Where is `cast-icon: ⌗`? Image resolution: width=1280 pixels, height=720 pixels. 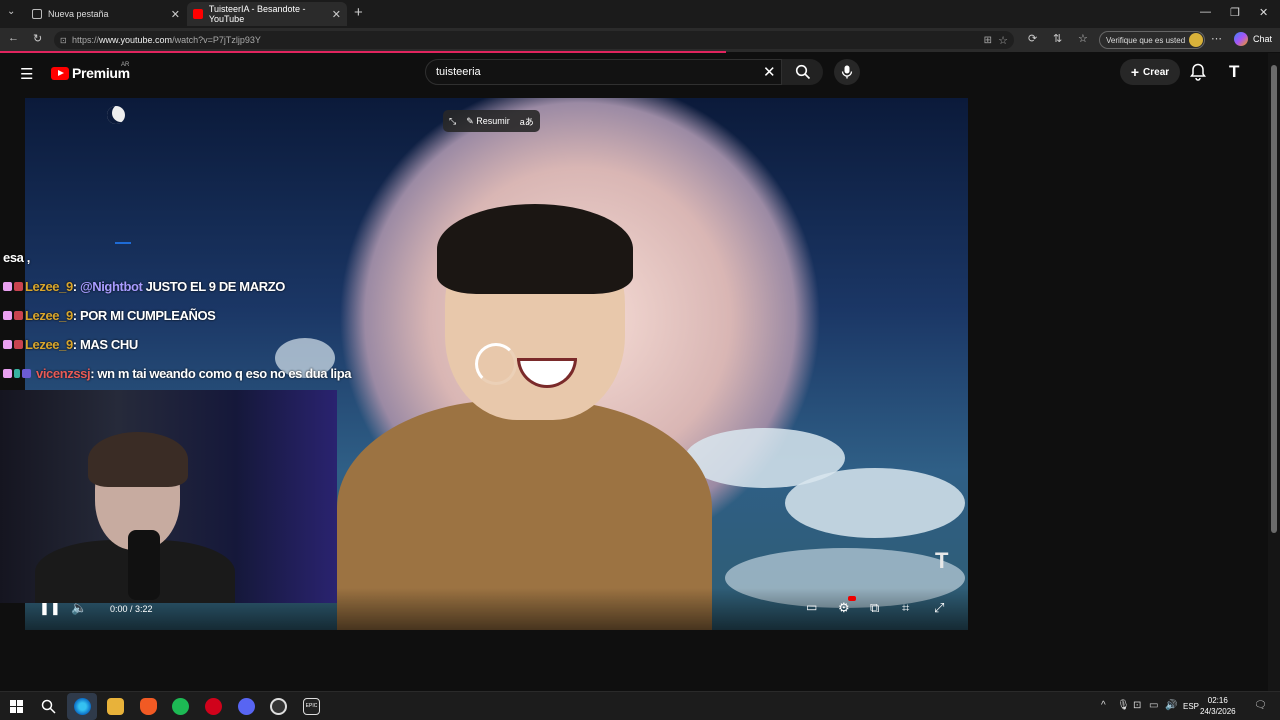
cast-icon: ⌗ is located at coordinates (905, 608).